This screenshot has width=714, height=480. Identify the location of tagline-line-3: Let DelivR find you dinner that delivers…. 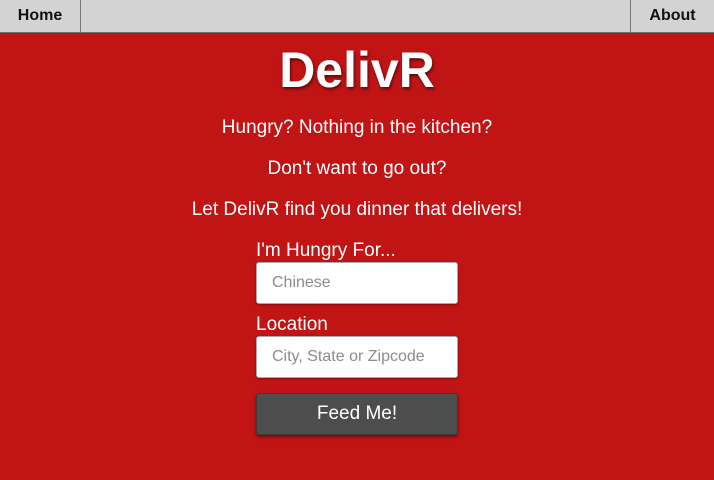
(357, 209).